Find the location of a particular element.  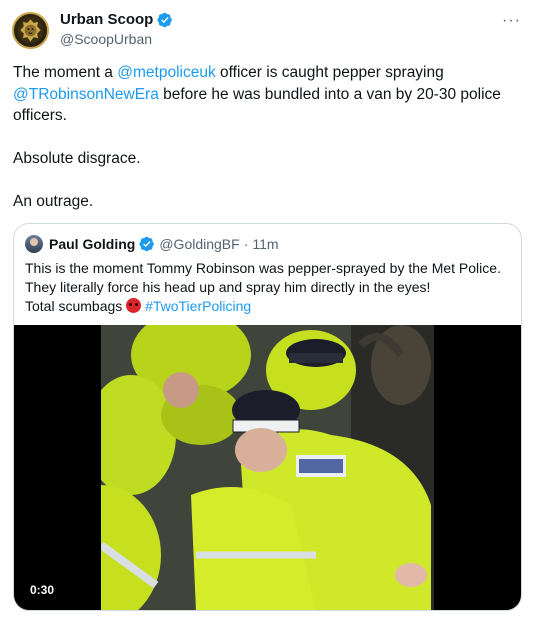

mention-trobinsonnewera: @TRobinsonNewEra is located at coordinates (86, 94).